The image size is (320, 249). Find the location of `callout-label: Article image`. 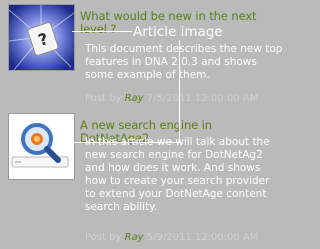

callout-label: Article image is located at coordinates (178, 32).